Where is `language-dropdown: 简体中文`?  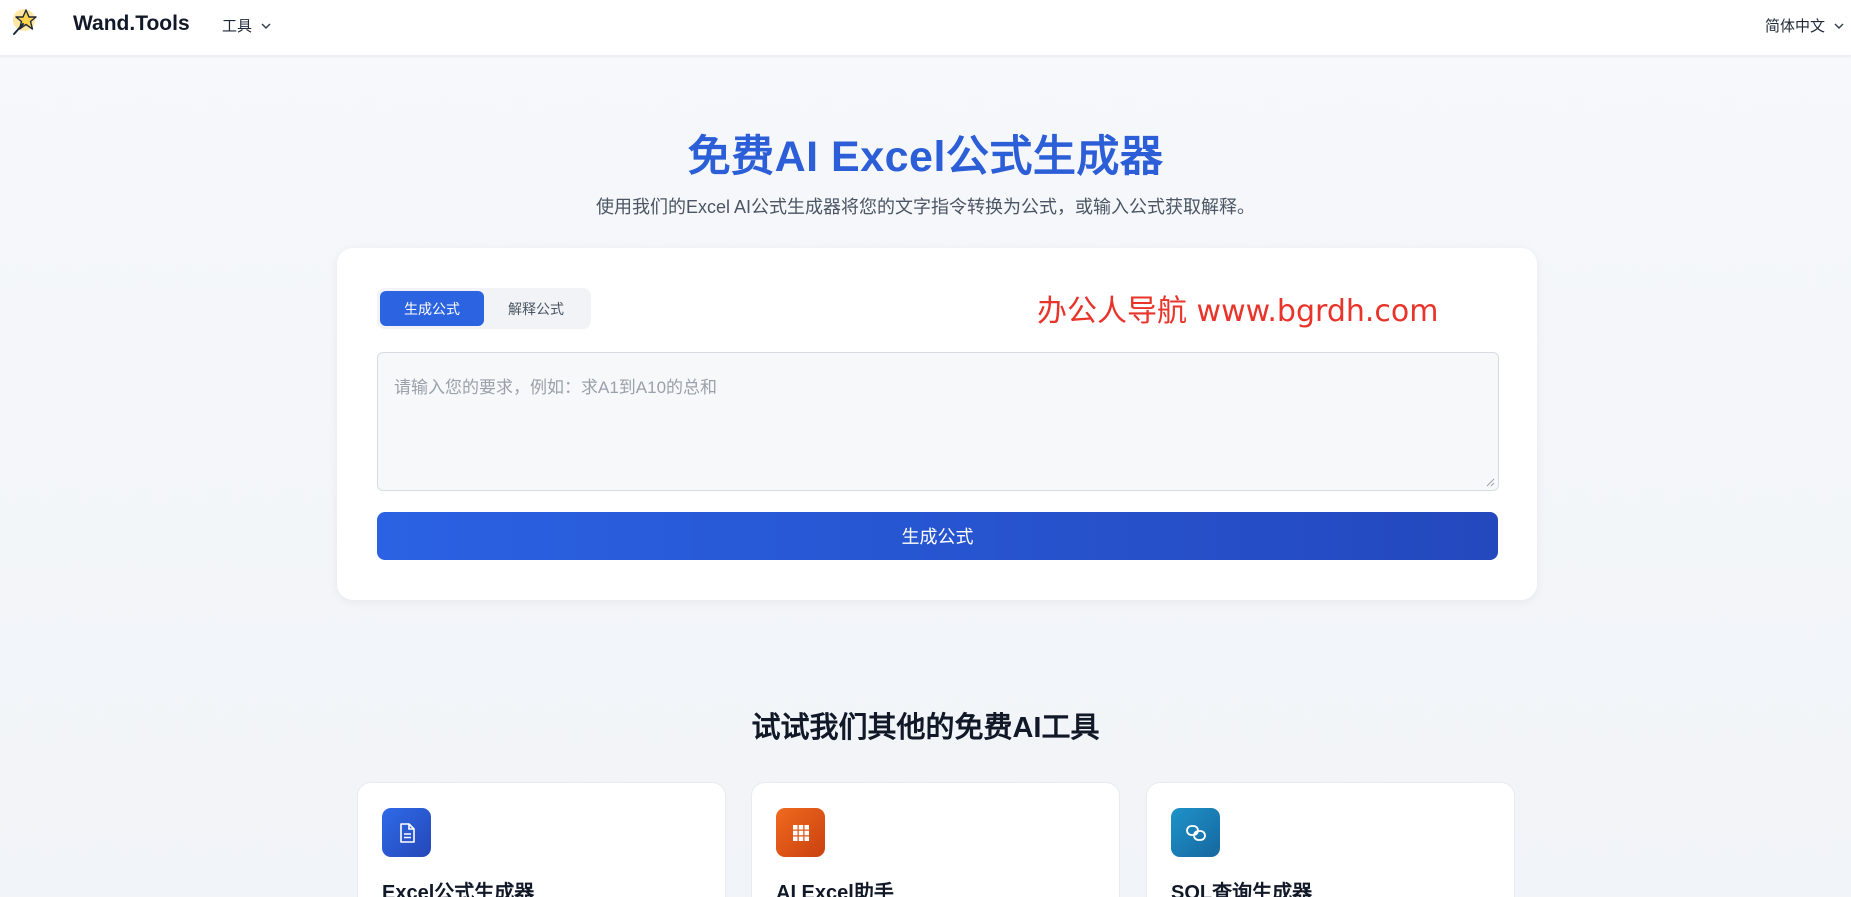 language-dropdown: 简体中文 is located at coordinates (1805, 25).